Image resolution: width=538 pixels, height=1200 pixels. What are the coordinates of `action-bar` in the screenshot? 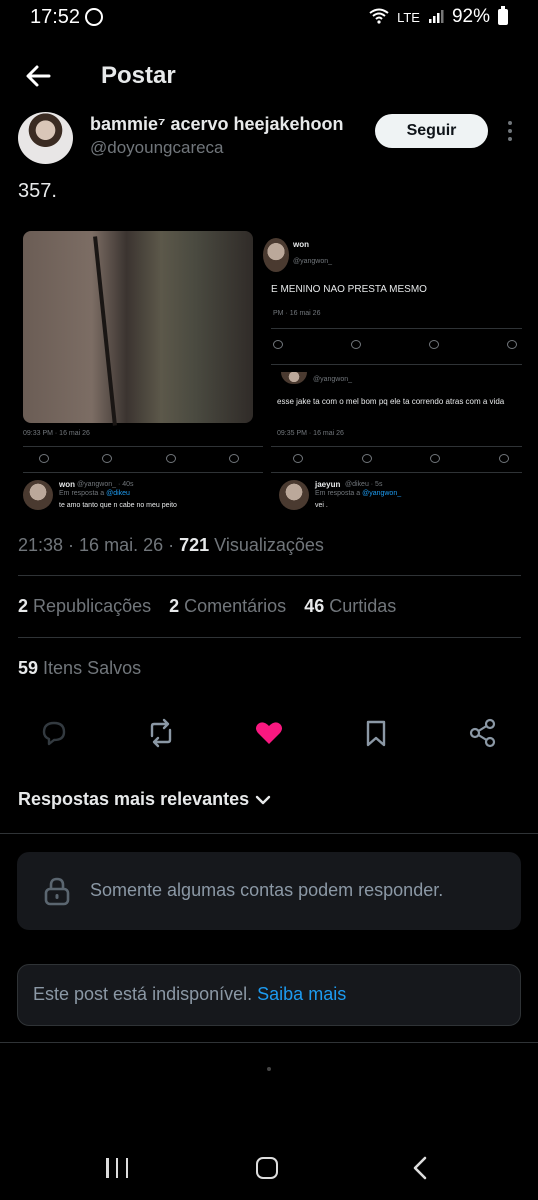 It's located at (269, 734).